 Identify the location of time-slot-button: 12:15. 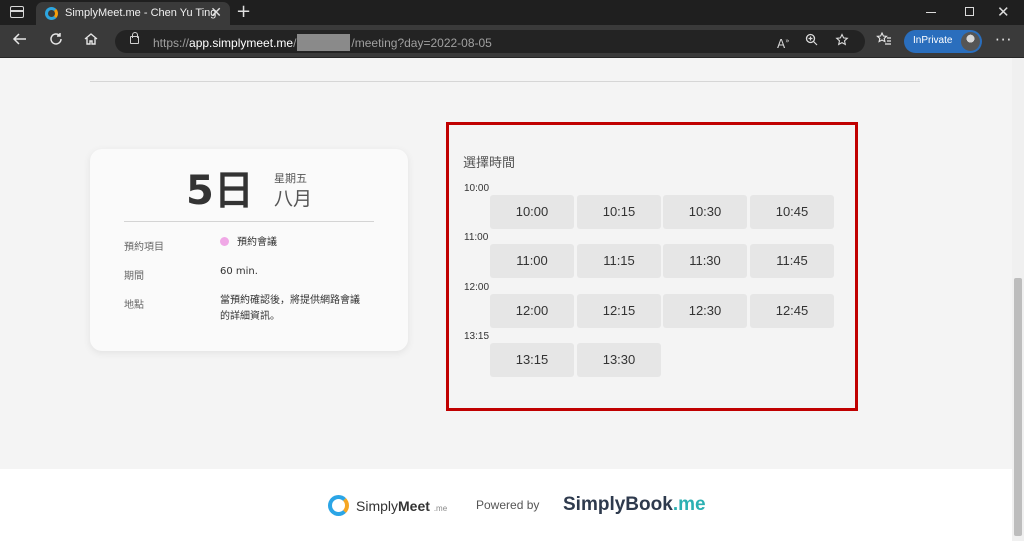
(619, 311).